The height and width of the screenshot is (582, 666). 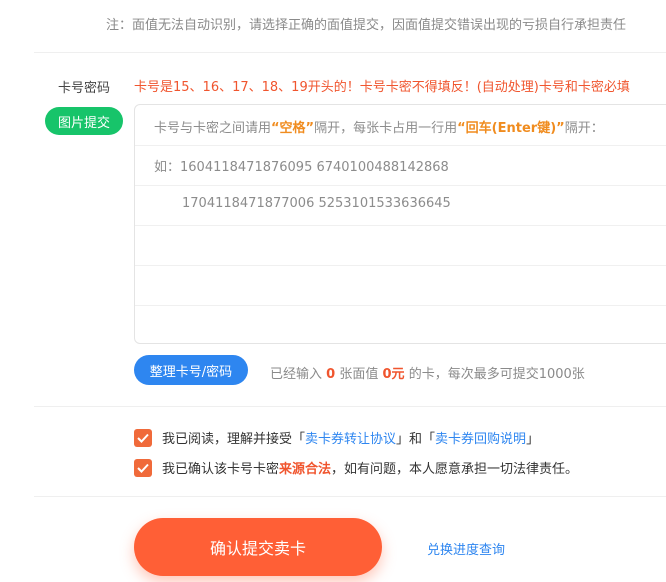 I want to click on buyback-description-link: 卖卡券回购说明, so click(x=480, y=439).